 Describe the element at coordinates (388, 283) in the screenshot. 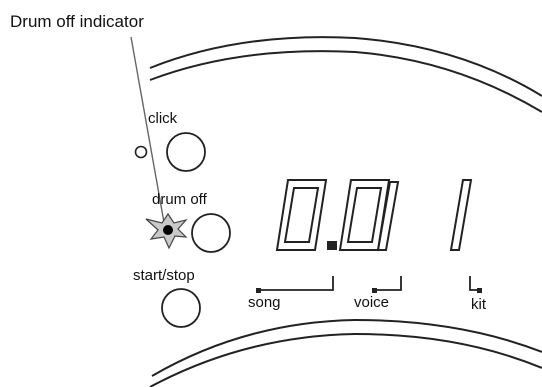

I see `voice-bracket` at that location.